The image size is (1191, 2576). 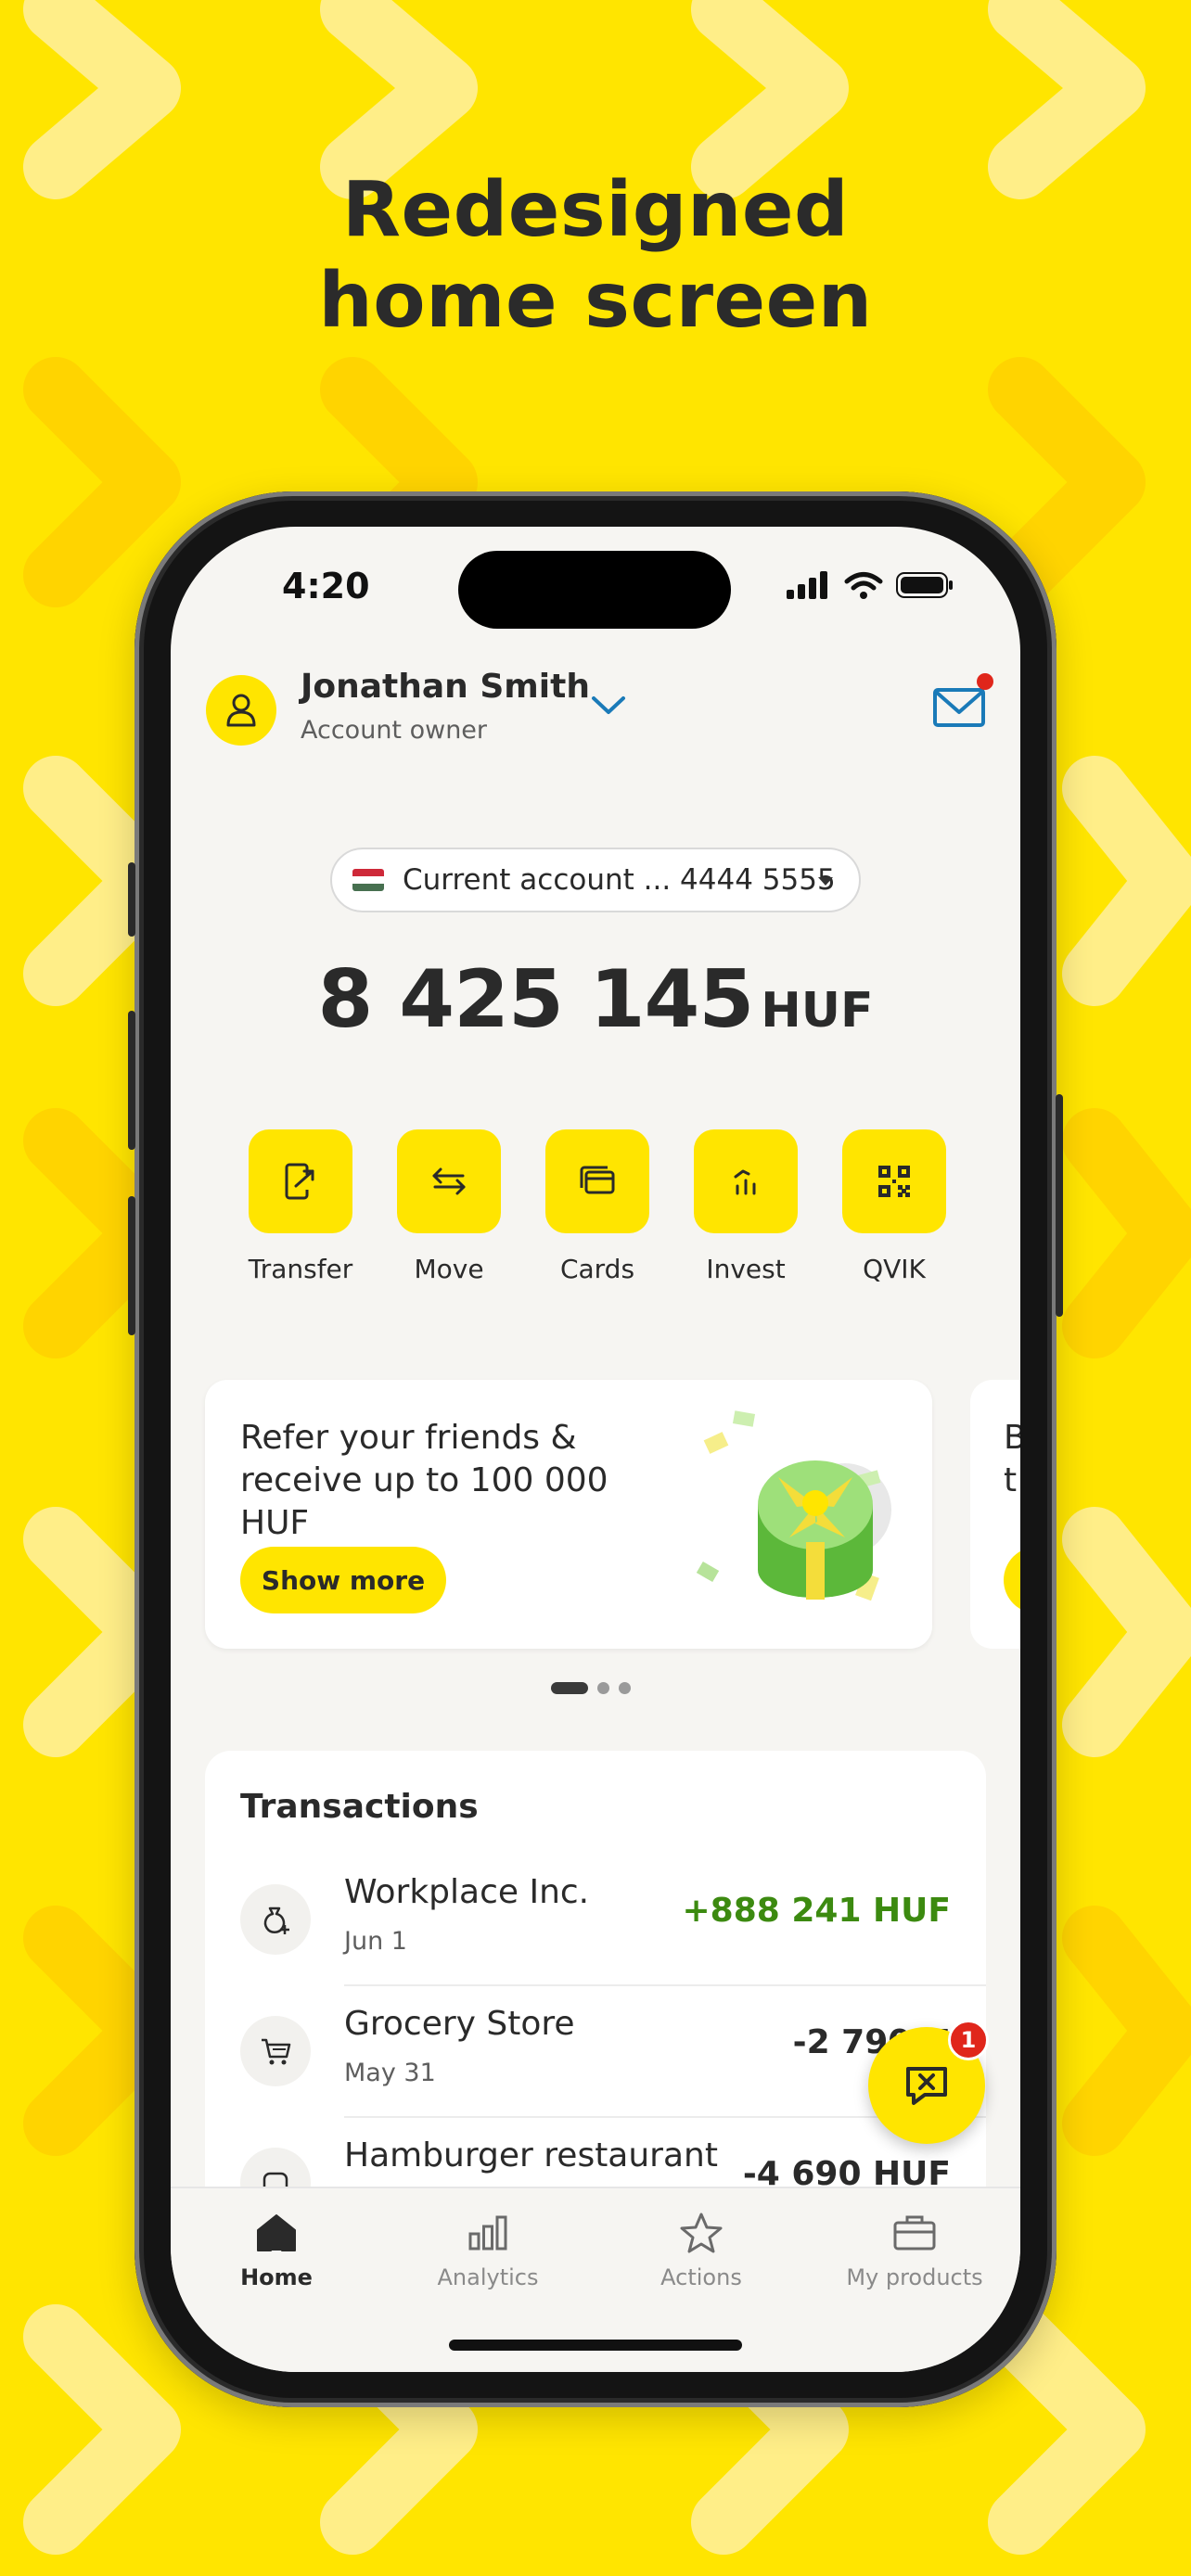 I want to click on star-icon, so click(x=701, y=2233).